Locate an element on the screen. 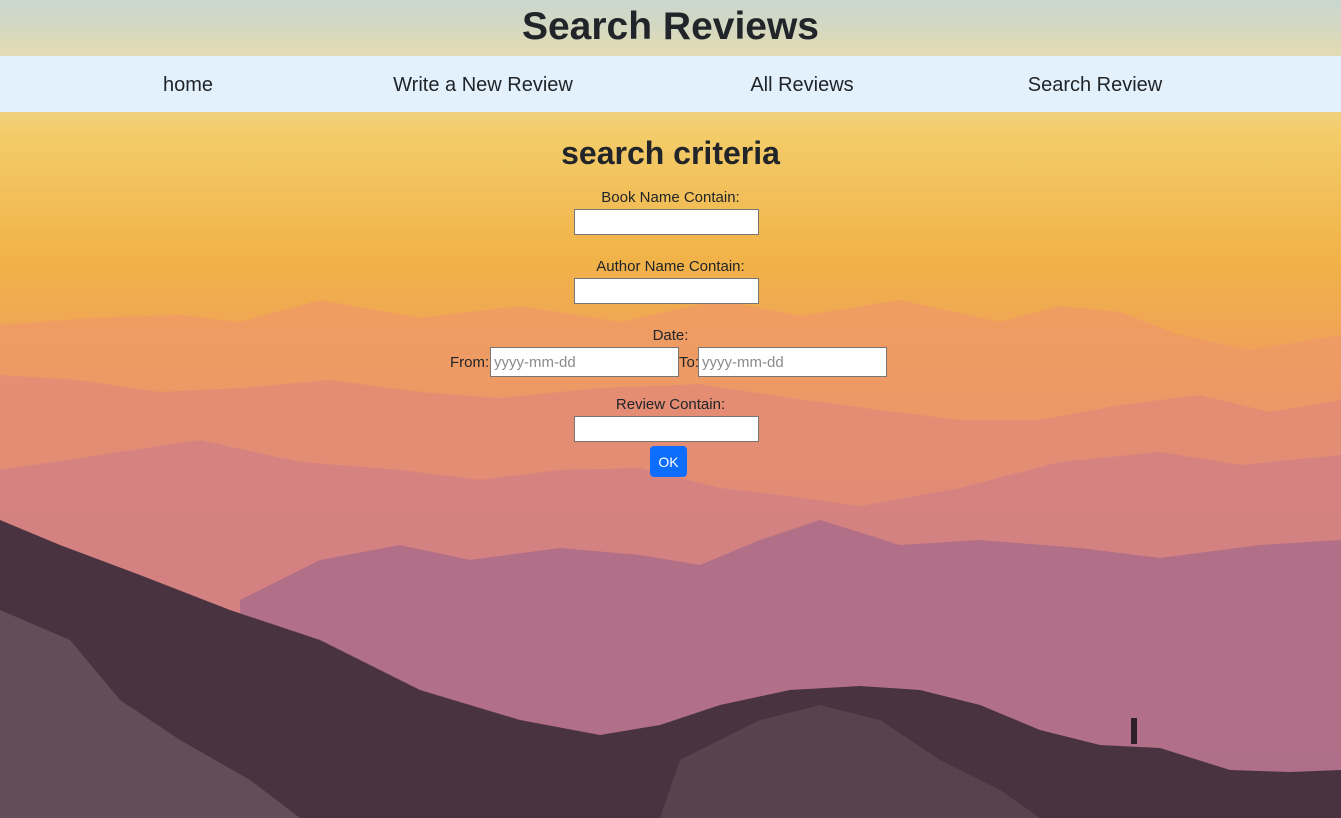  date-to-label: To: is located at coordinates (689, 362).